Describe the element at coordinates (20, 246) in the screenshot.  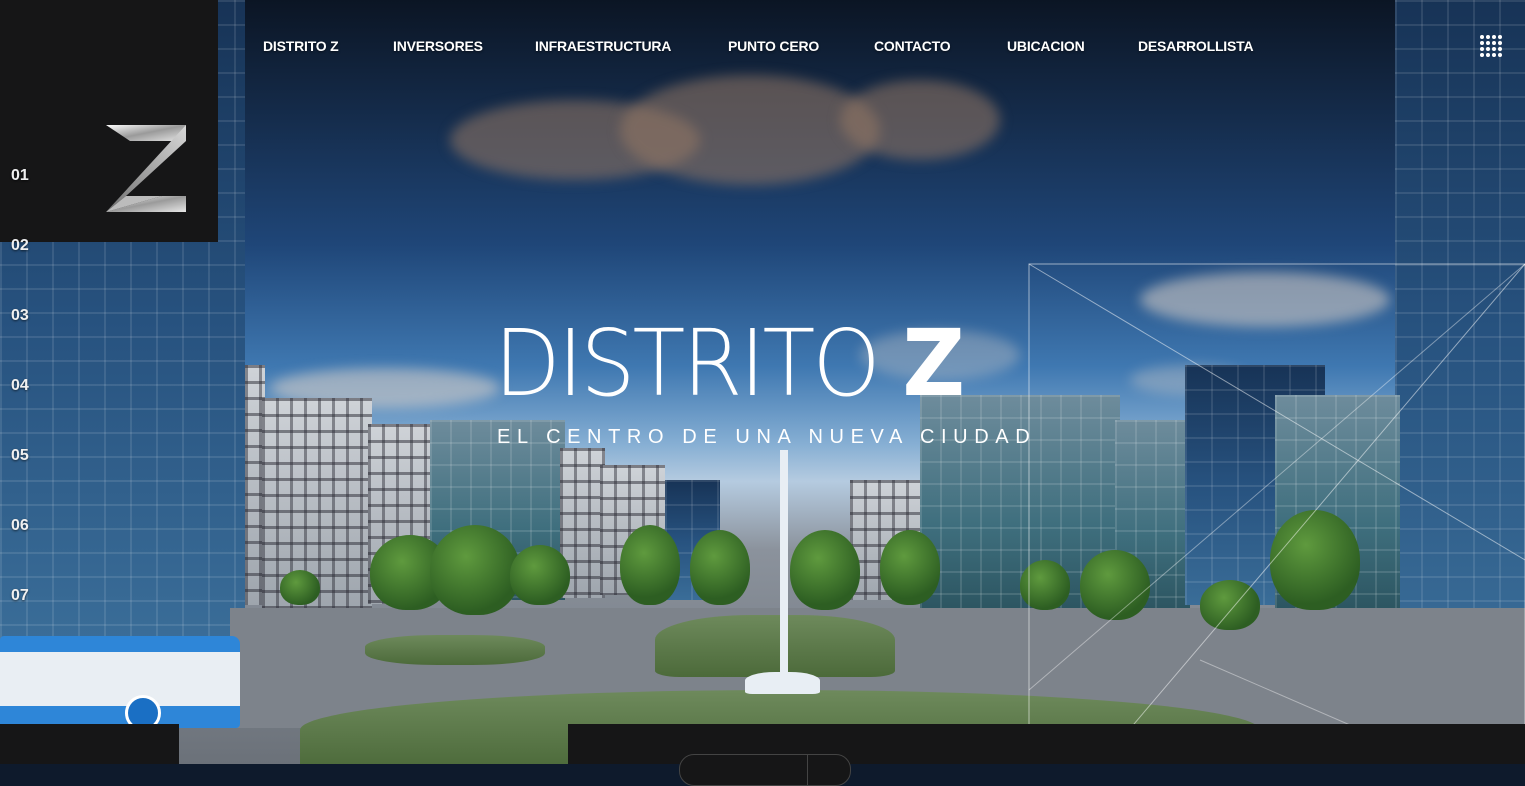
I see `section-link-02: 02` at that location.